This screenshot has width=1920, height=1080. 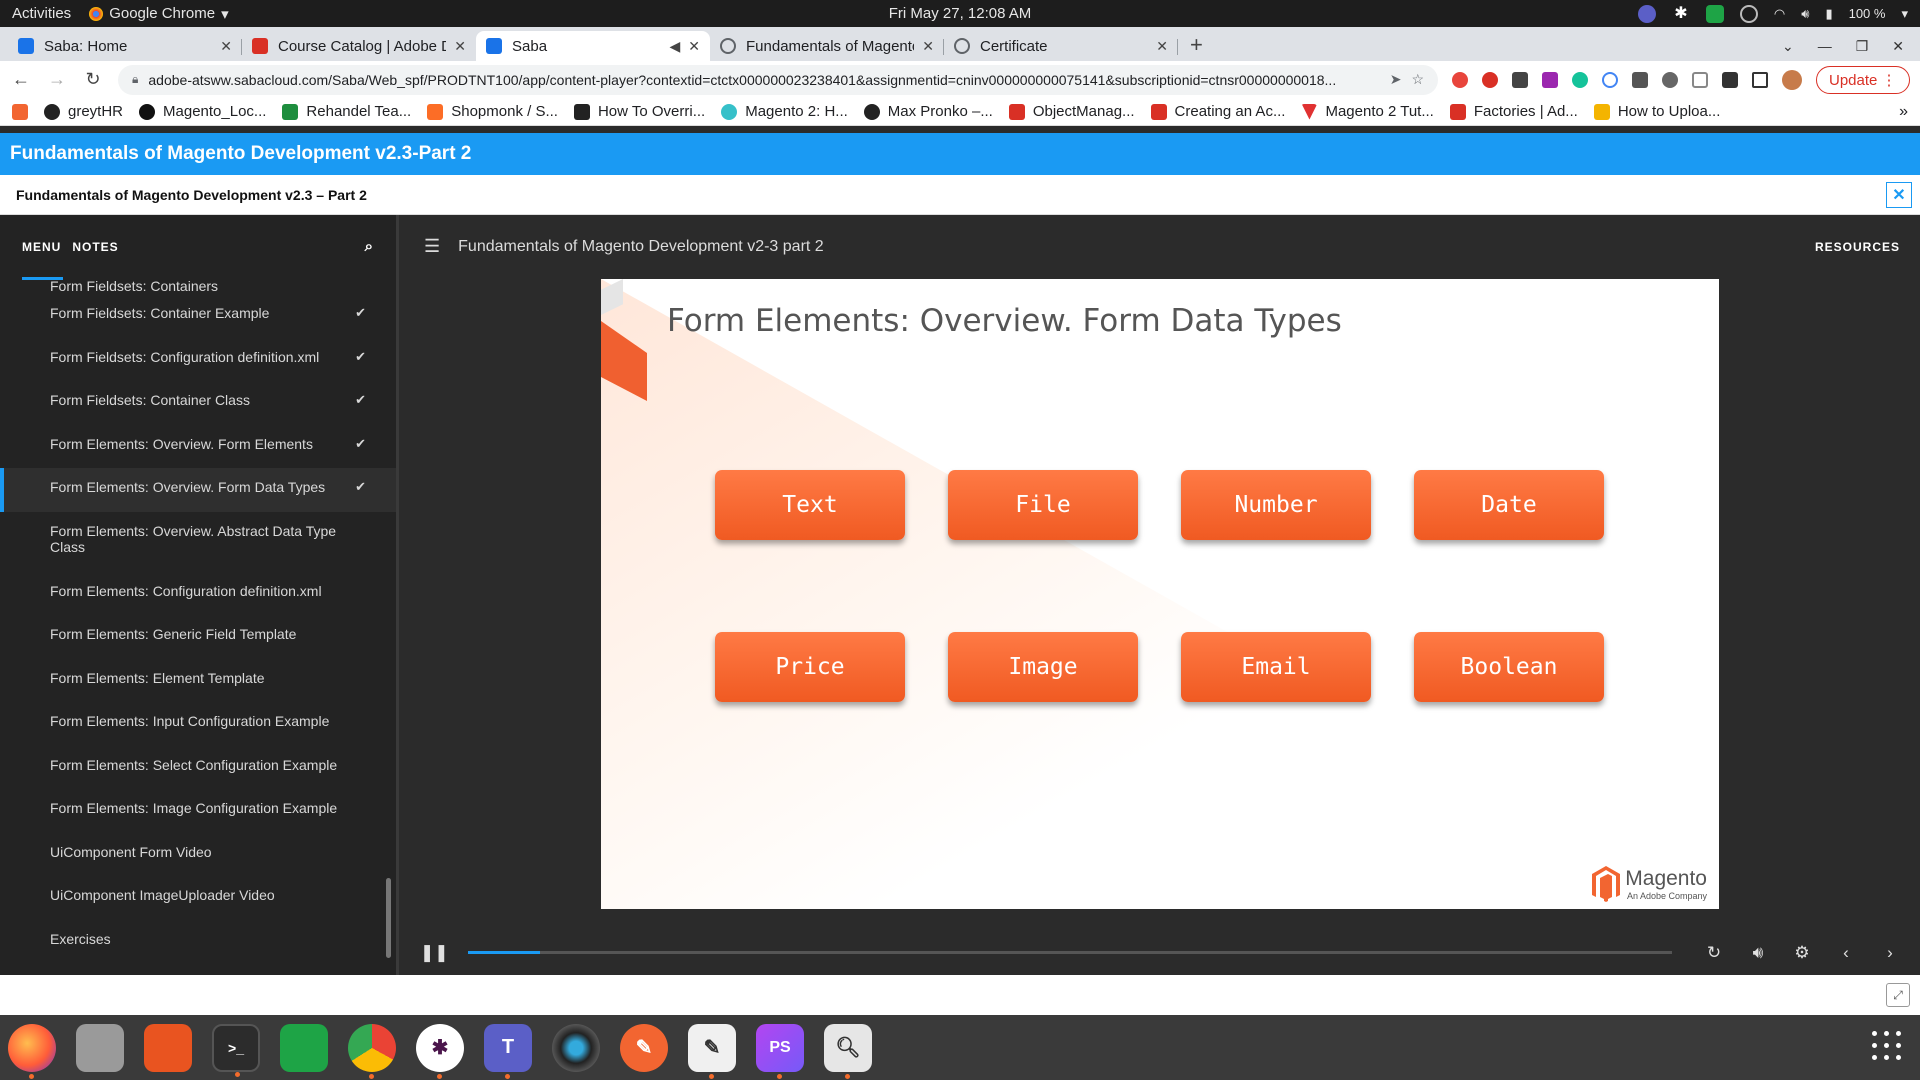 I want to click on reload-icon: ↻, so click(x=93, y=79).